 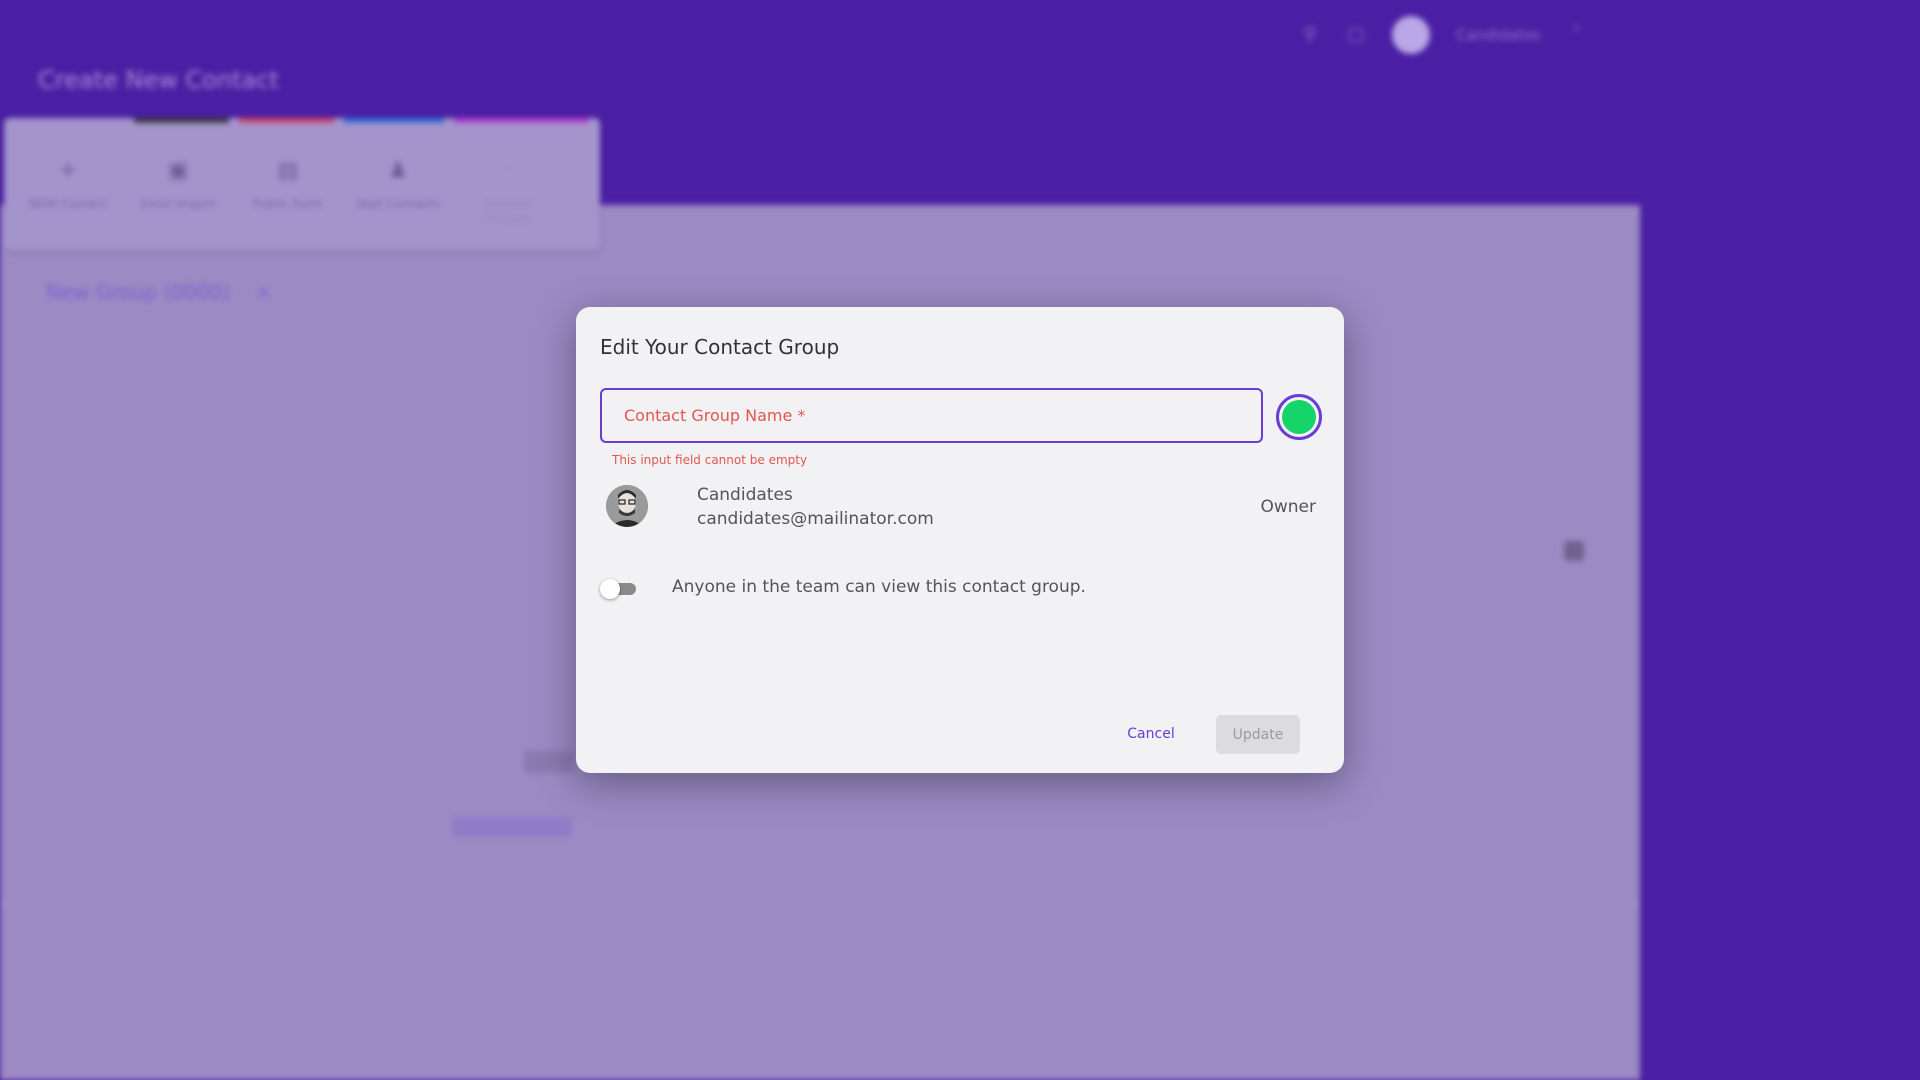 I want to click on group-icon: ·, so click(x=508, y=170).